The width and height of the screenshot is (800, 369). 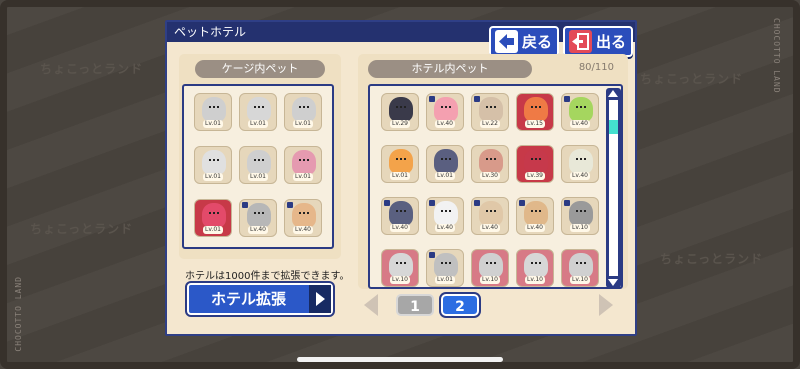 What do you see at coordinates (776, 56) in the screenshot?
I see `brand-label-right: CHOCOTTO LAND` at bounding box center [776, 56].